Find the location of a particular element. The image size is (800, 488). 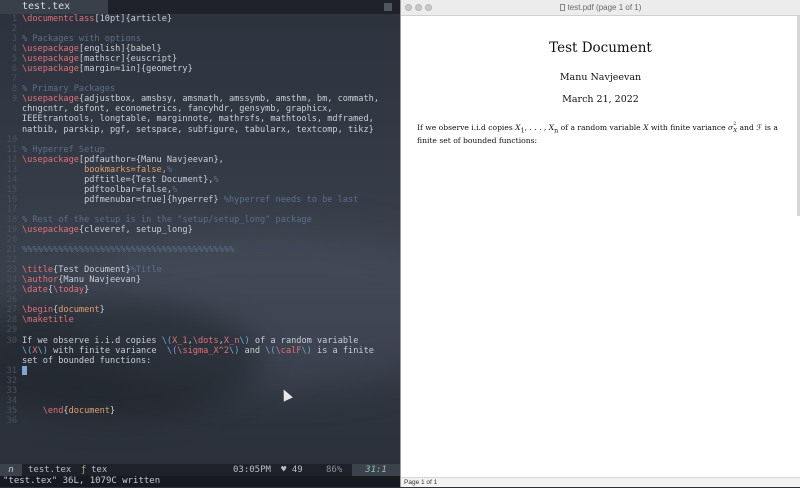

tab-bar: test.tex is located at coordinates (200, 7).